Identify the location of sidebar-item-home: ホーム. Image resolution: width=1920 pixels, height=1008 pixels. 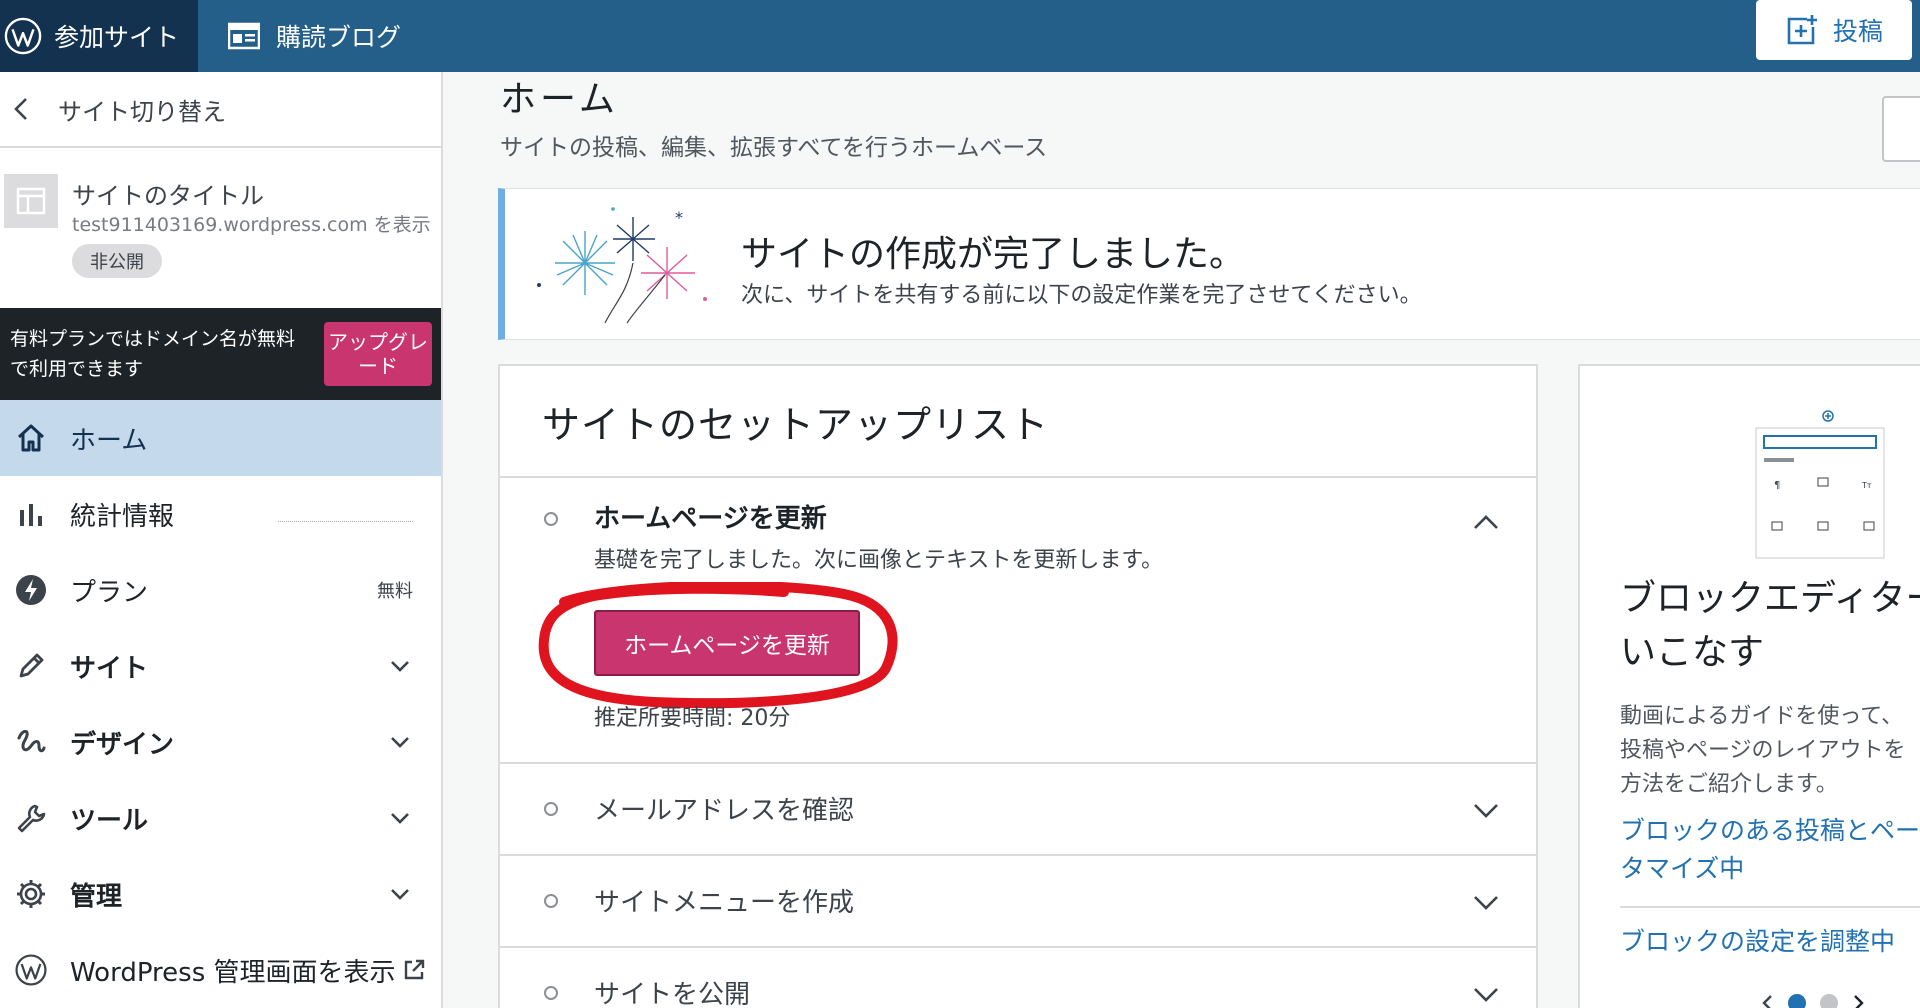
(220, 438).